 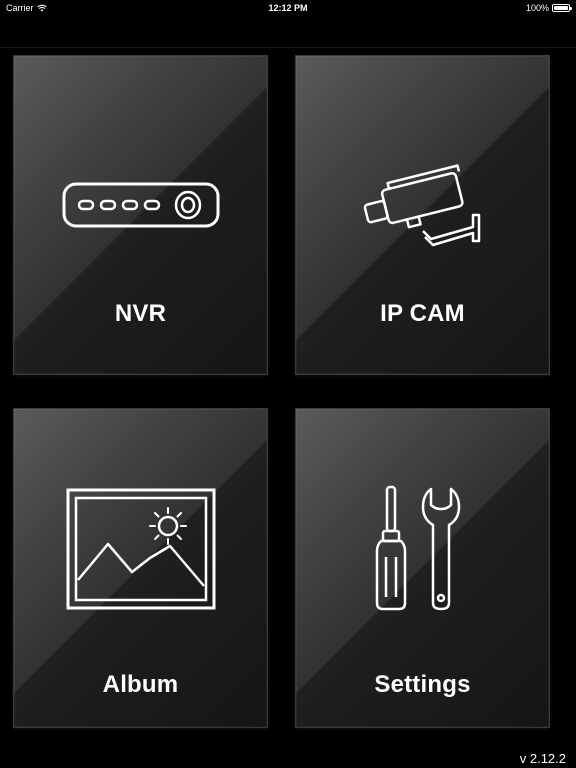 What do you see at coordinates (422, 313) in the screenshot?
I see `tile-label-ipcam: IP CAM` at bounding box center [422, 313].